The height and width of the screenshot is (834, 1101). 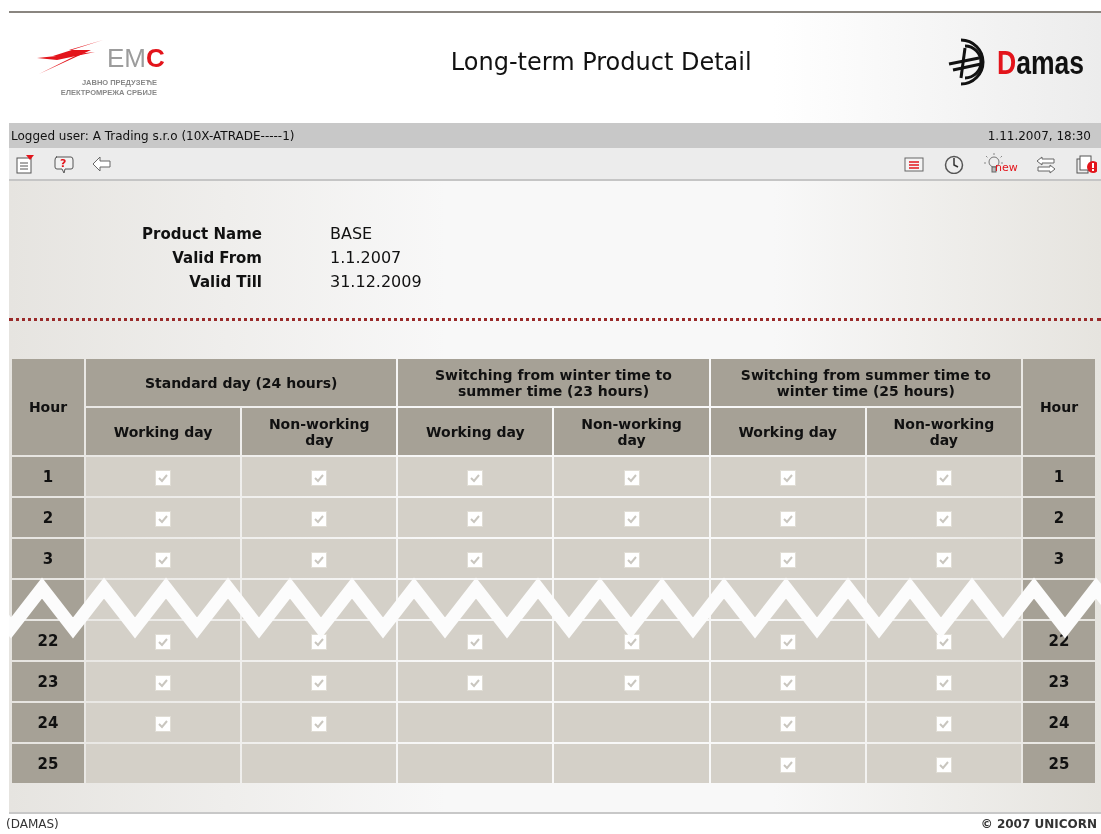 I want to click on field-label: Valid Till, so click(x=225, y=282).